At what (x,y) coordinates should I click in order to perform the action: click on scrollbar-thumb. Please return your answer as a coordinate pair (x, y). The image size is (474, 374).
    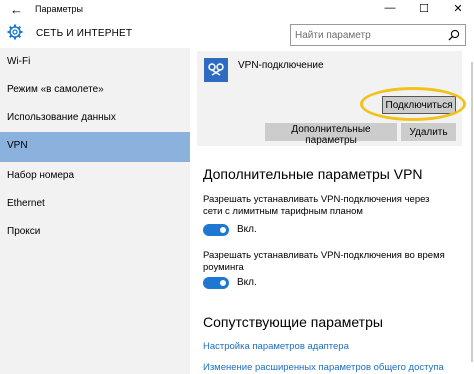
    Looking at the image, I should click on (472, 212).